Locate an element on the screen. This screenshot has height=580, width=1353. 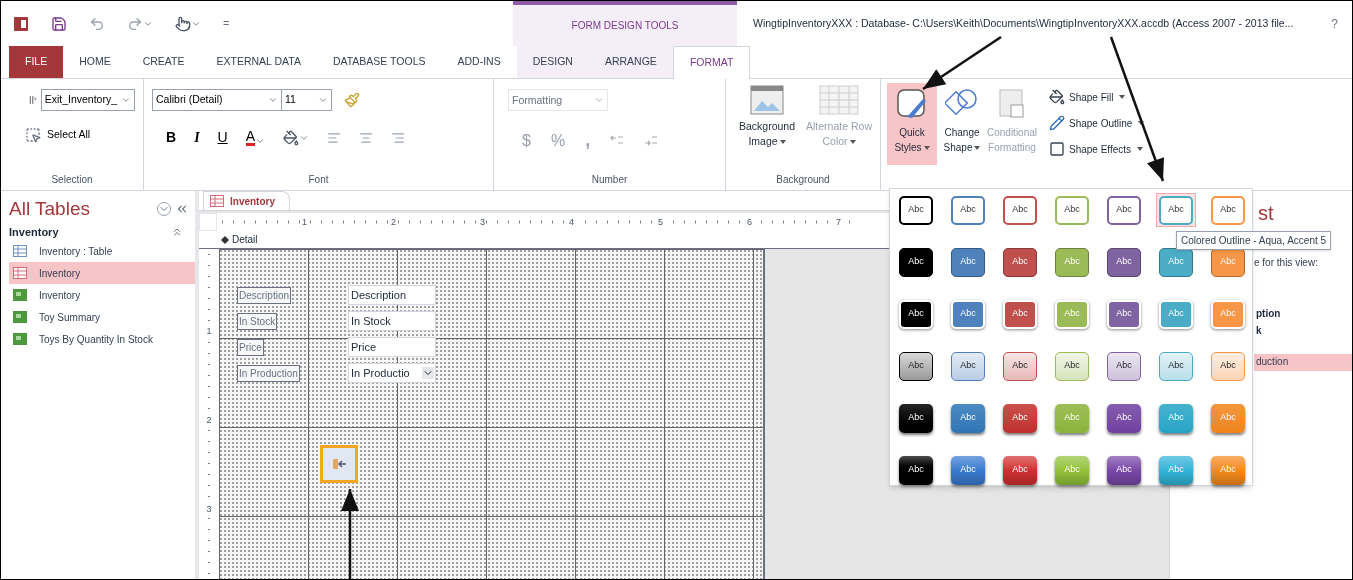
navigation-item: Toy Summary is located at coordinates (102, 317).